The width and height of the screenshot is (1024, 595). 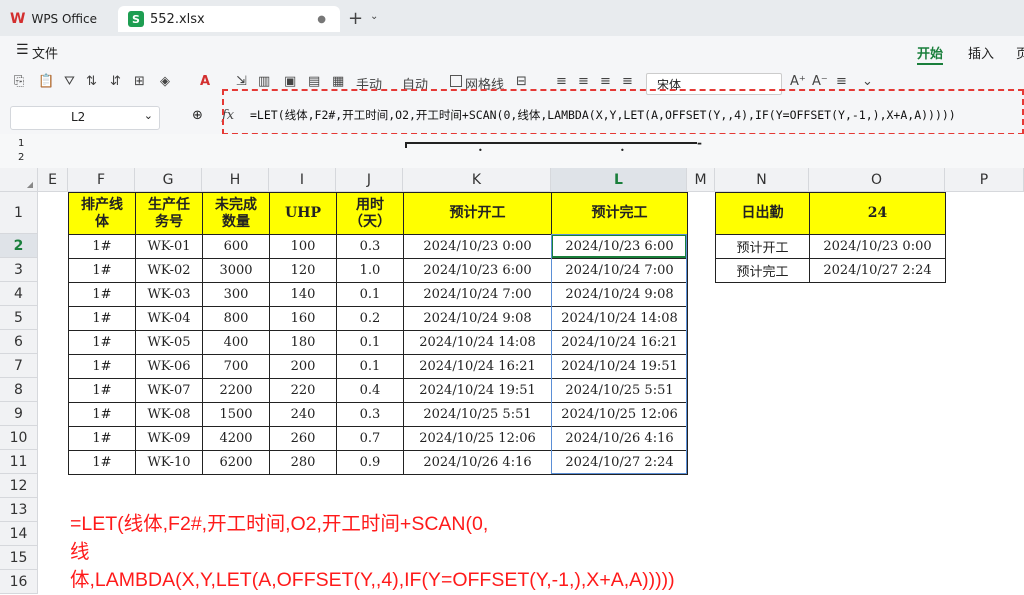 What do you see at coordinates (169, 246) in the screenshot?
I see `cell-task-no: WK-01` at bounding box center [169, 246].